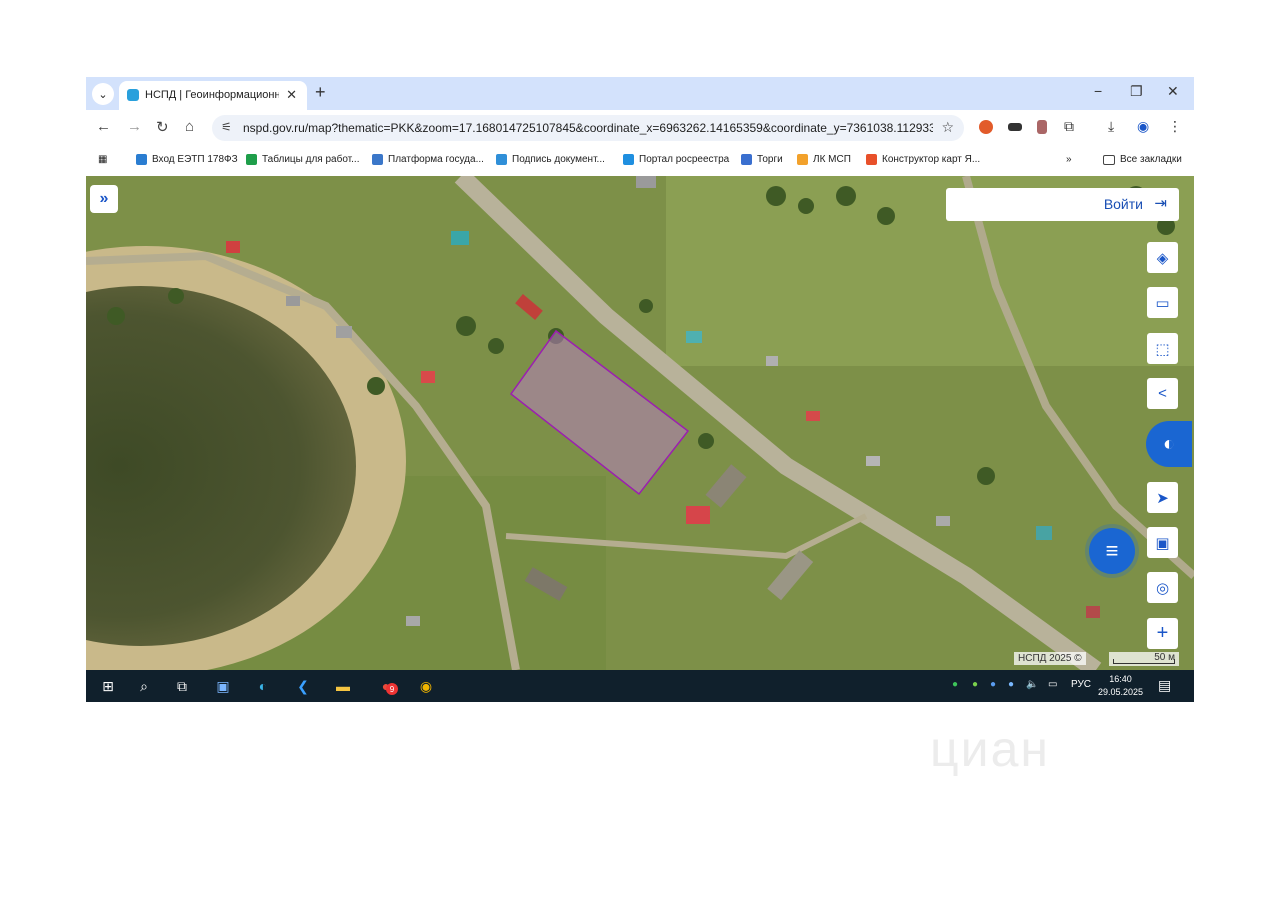  I want to click on nspd-logo-icon: ◐, so click(1169, 443).